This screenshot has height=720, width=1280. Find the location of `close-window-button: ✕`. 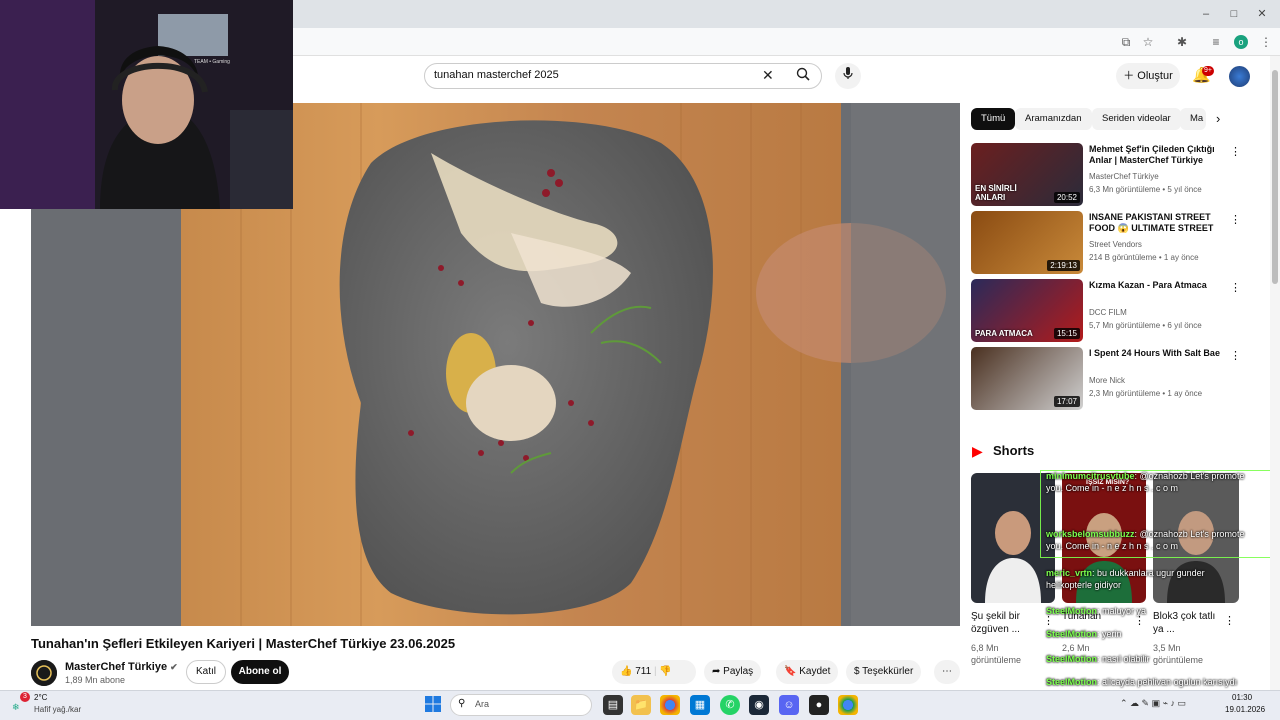

close-window-button: ✕ is located at coordinates (1262, 14).